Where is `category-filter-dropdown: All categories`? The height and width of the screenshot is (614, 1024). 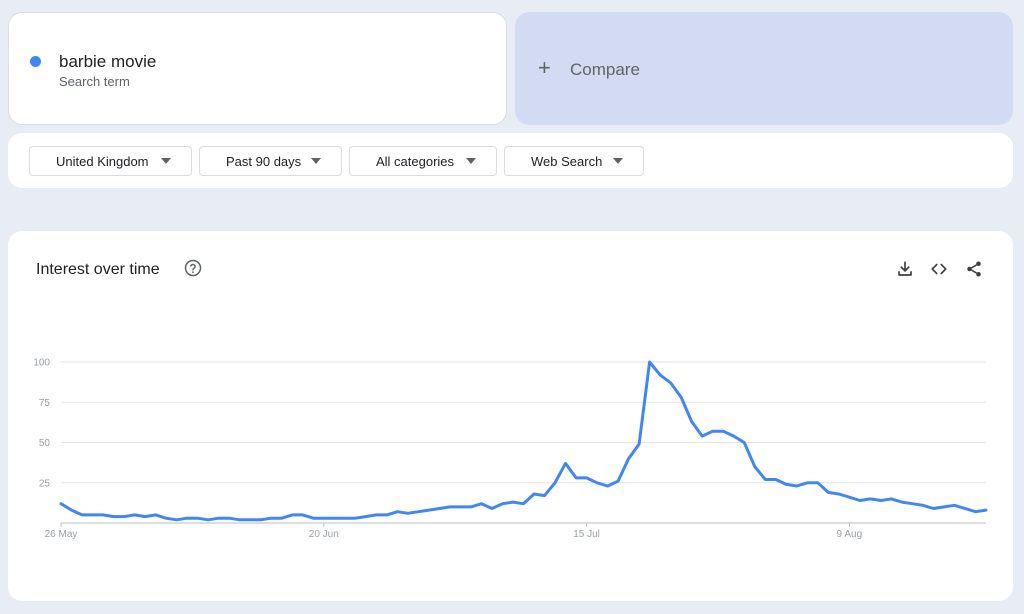 category-filter-dropdown: All categories is located at coordinates (423, 161).